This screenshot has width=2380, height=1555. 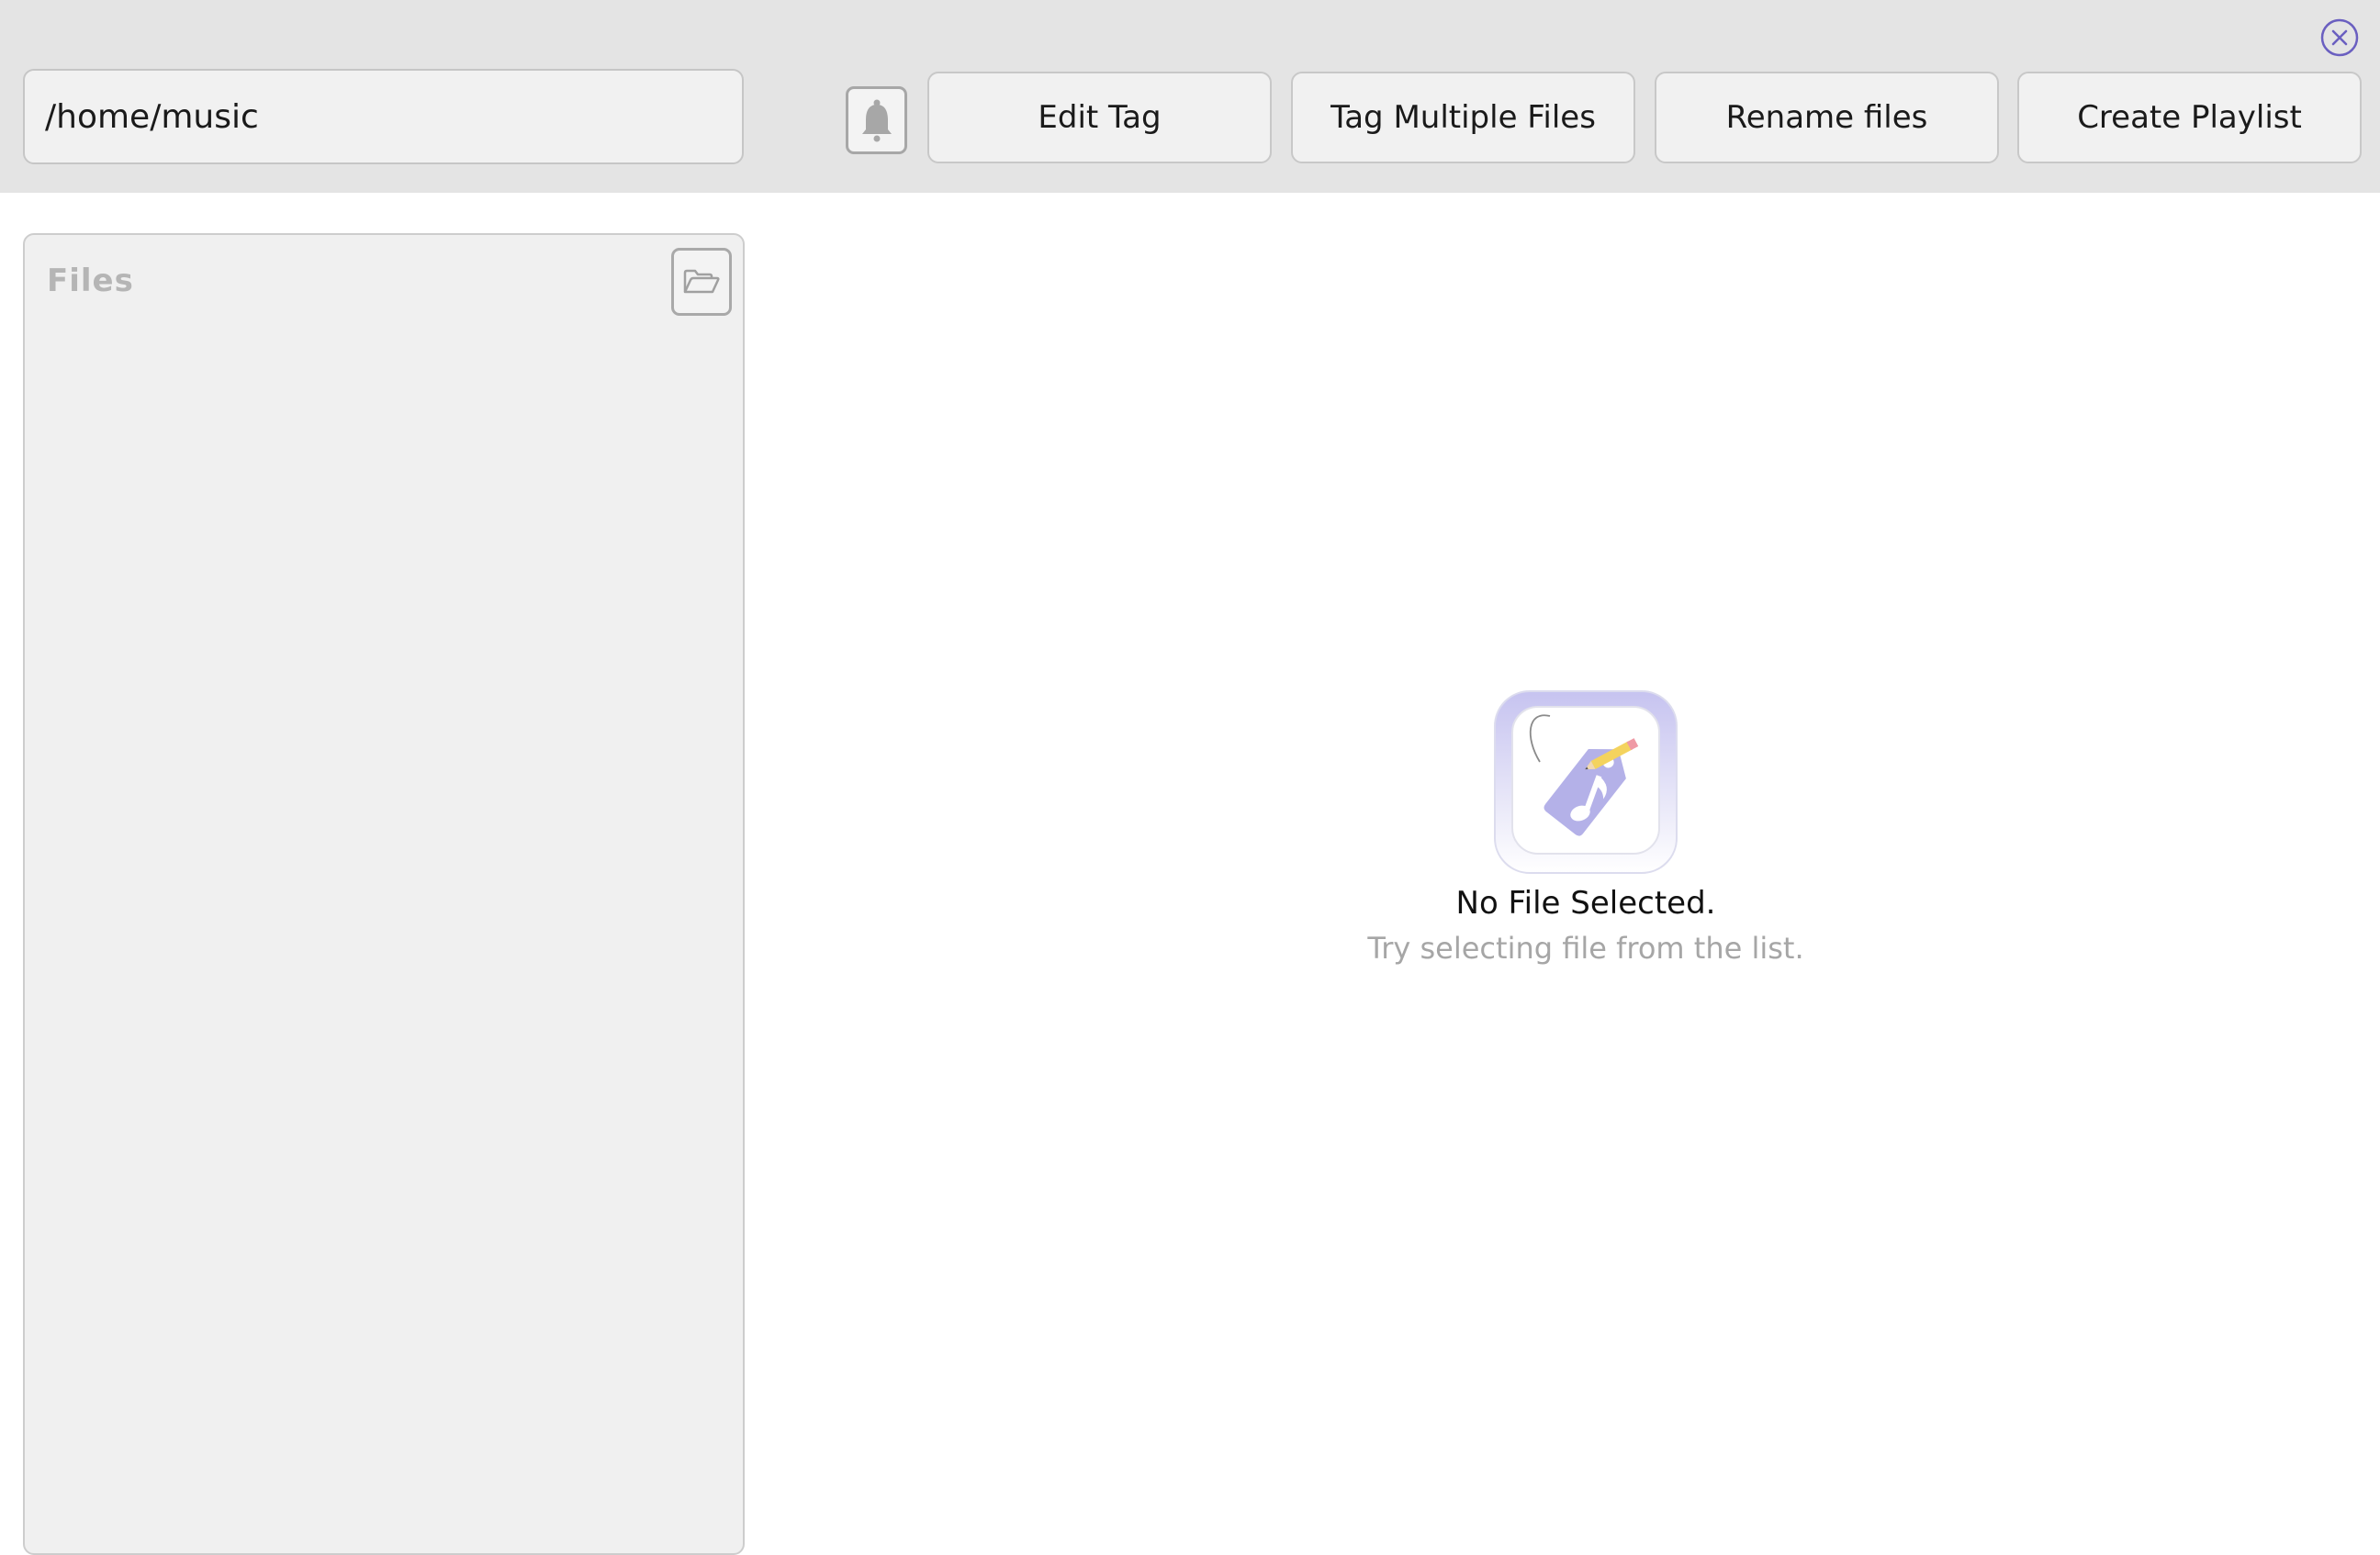 I want to click on create-playlist-button: Create Playlist, so click(x=2189, y=118).